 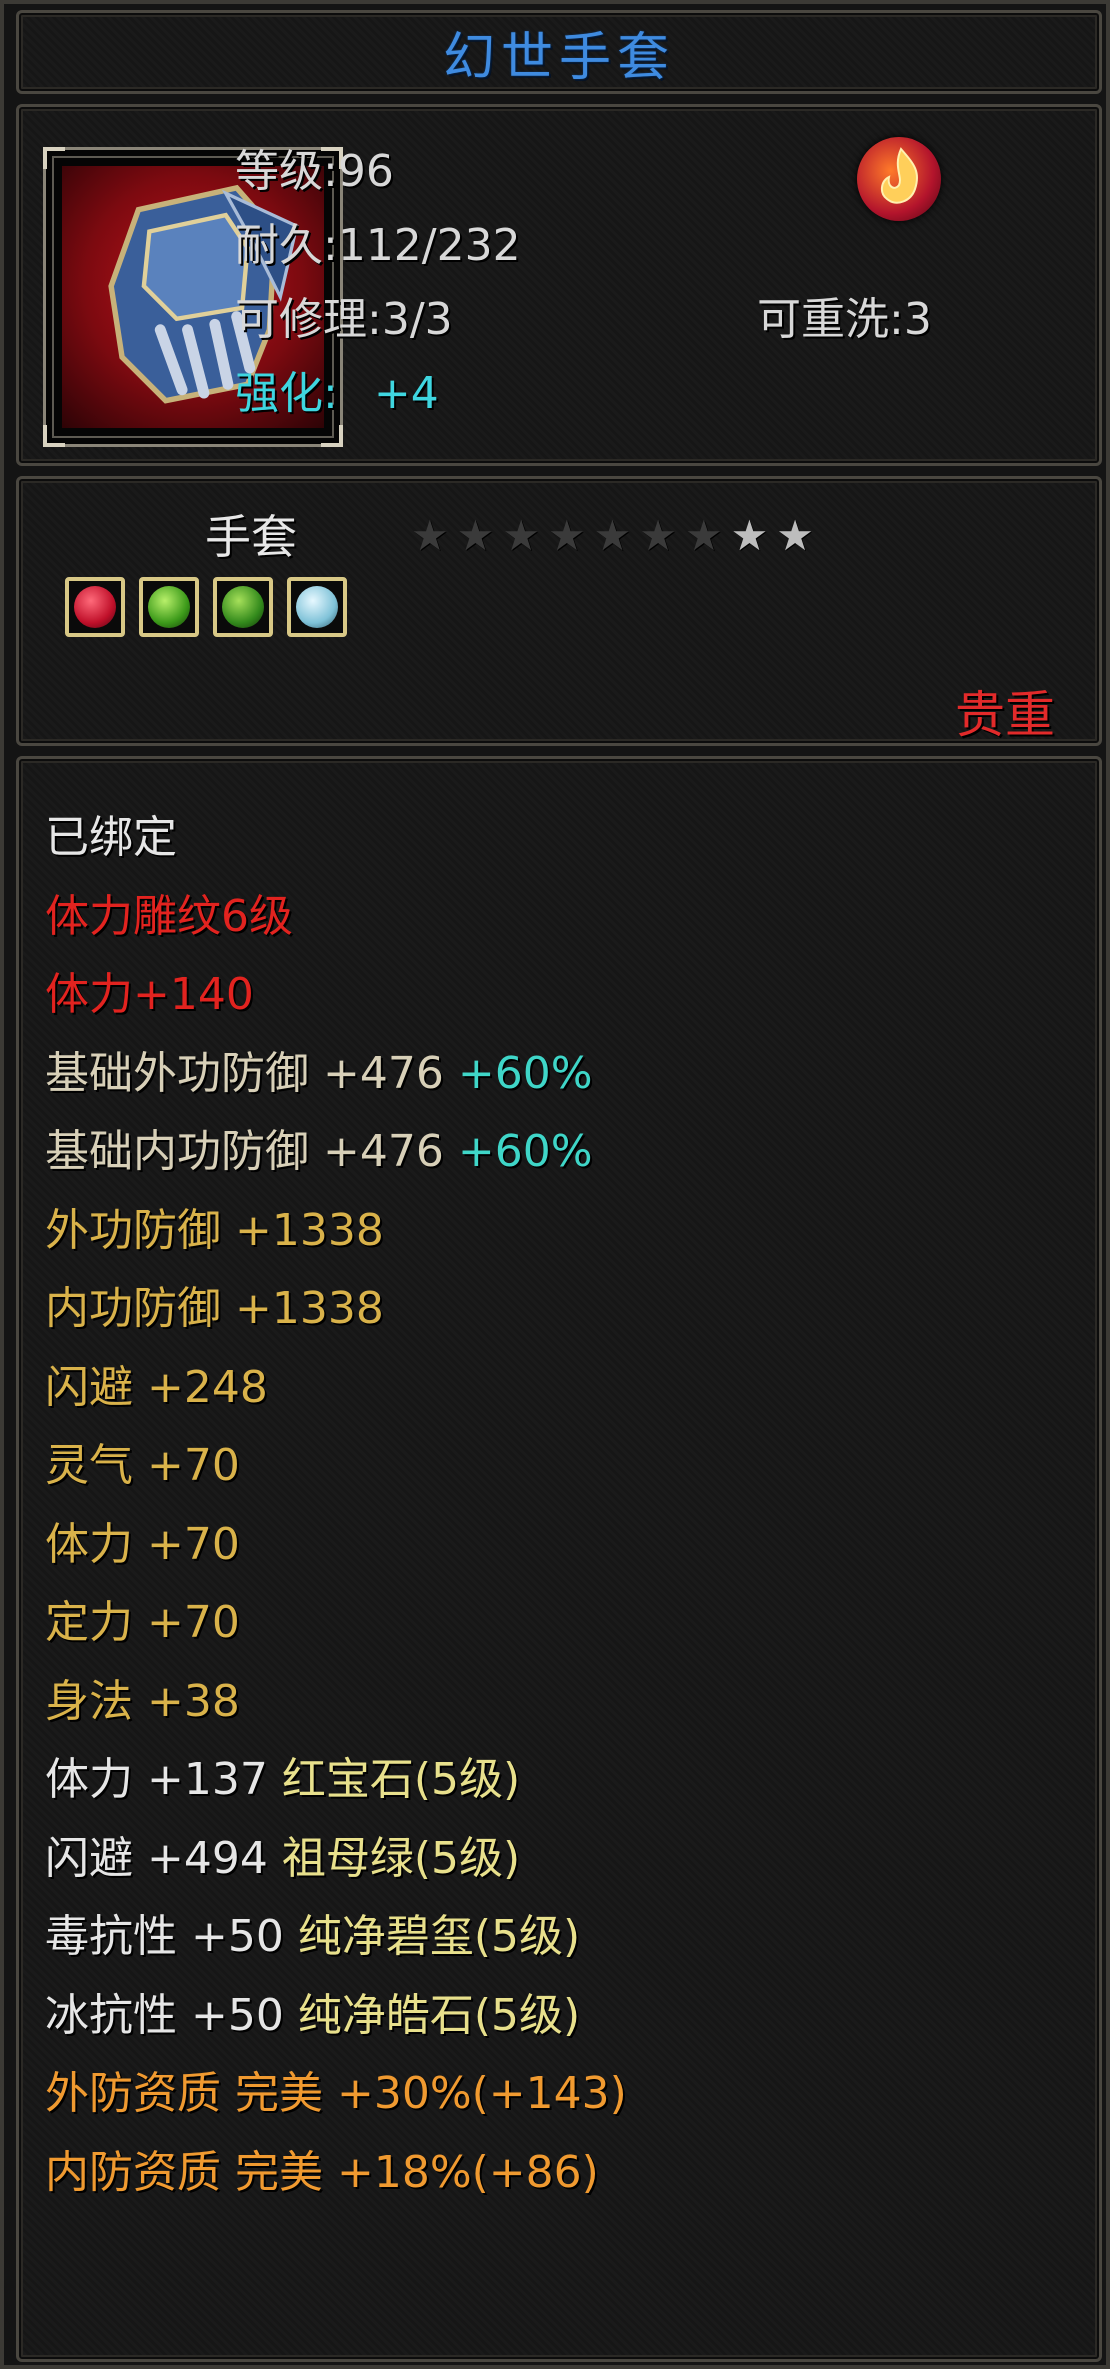 What do you see at coordinates (156, 1387) in the screenshot?
I see `stat-dodge: 闪避 +248` at bounding box center [156, 1387].